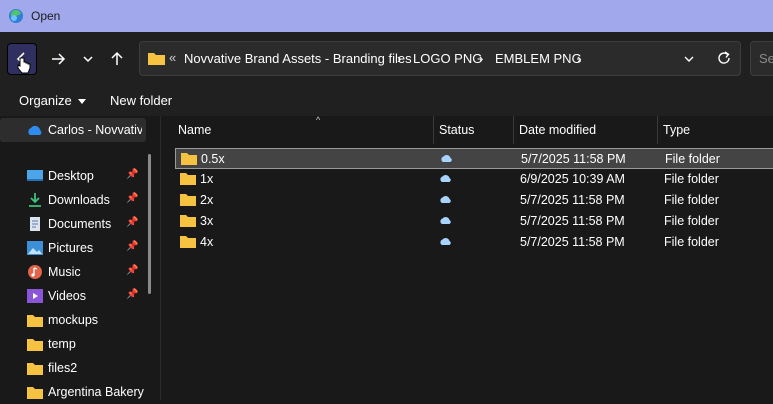 Image resolution: width=773 pixels, height=404 pixels. I want to click on file-name: 1x, so click(207, 179).